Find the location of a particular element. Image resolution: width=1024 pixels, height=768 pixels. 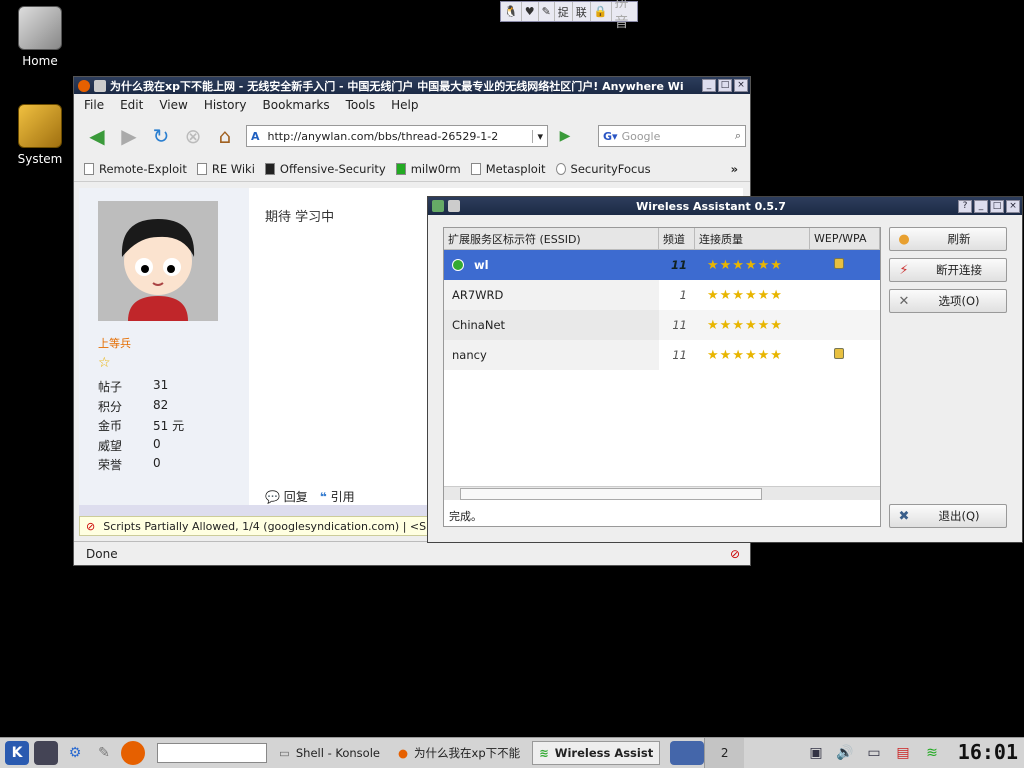

scrollbar-thumb is located at coordinates (611, 494).